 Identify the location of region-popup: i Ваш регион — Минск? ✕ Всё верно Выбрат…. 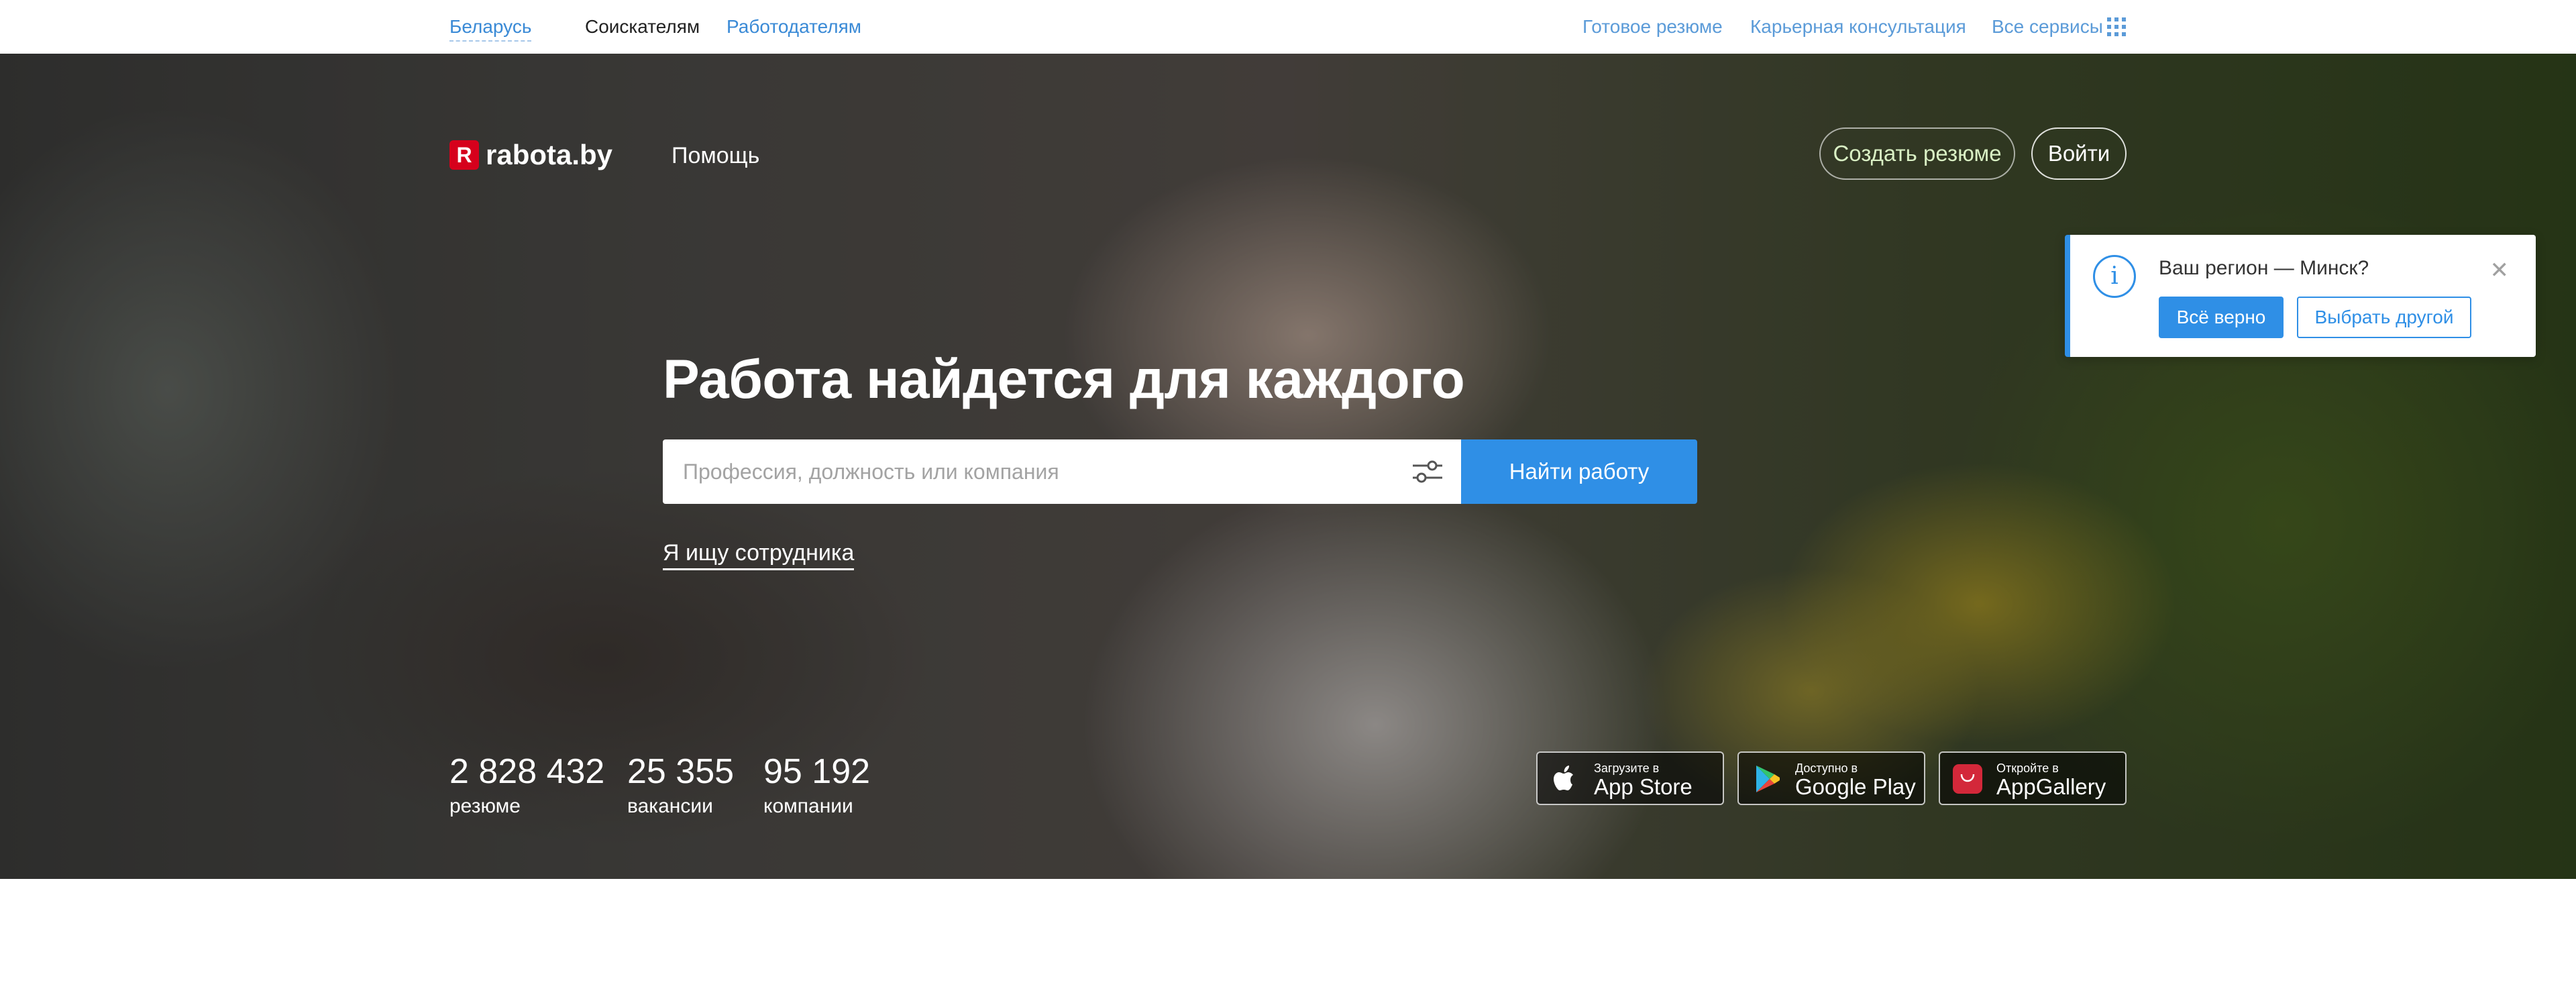
(2300, 296).